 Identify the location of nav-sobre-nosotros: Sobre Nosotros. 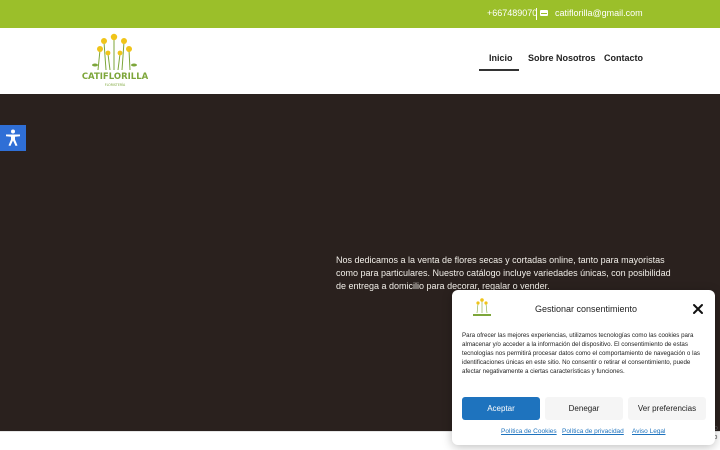
(562, 58).